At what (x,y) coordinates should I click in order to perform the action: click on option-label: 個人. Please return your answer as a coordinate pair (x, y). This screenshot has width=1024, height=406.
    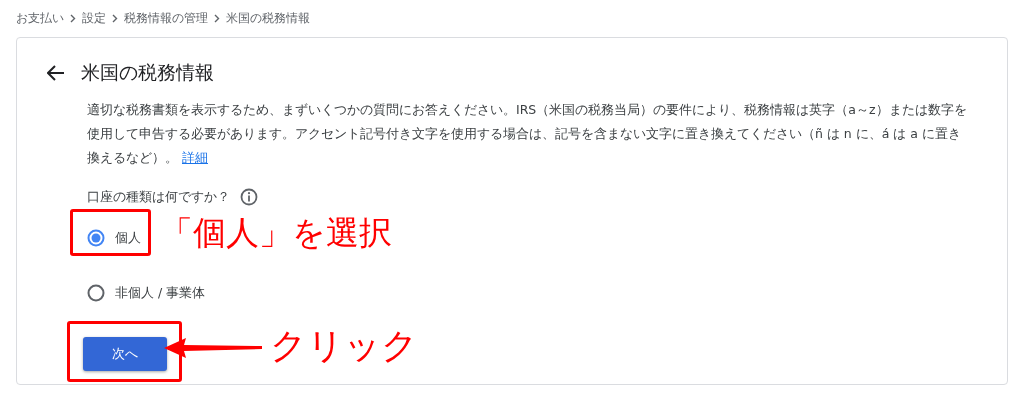
    Looking at the image, I should click on (128, 238).